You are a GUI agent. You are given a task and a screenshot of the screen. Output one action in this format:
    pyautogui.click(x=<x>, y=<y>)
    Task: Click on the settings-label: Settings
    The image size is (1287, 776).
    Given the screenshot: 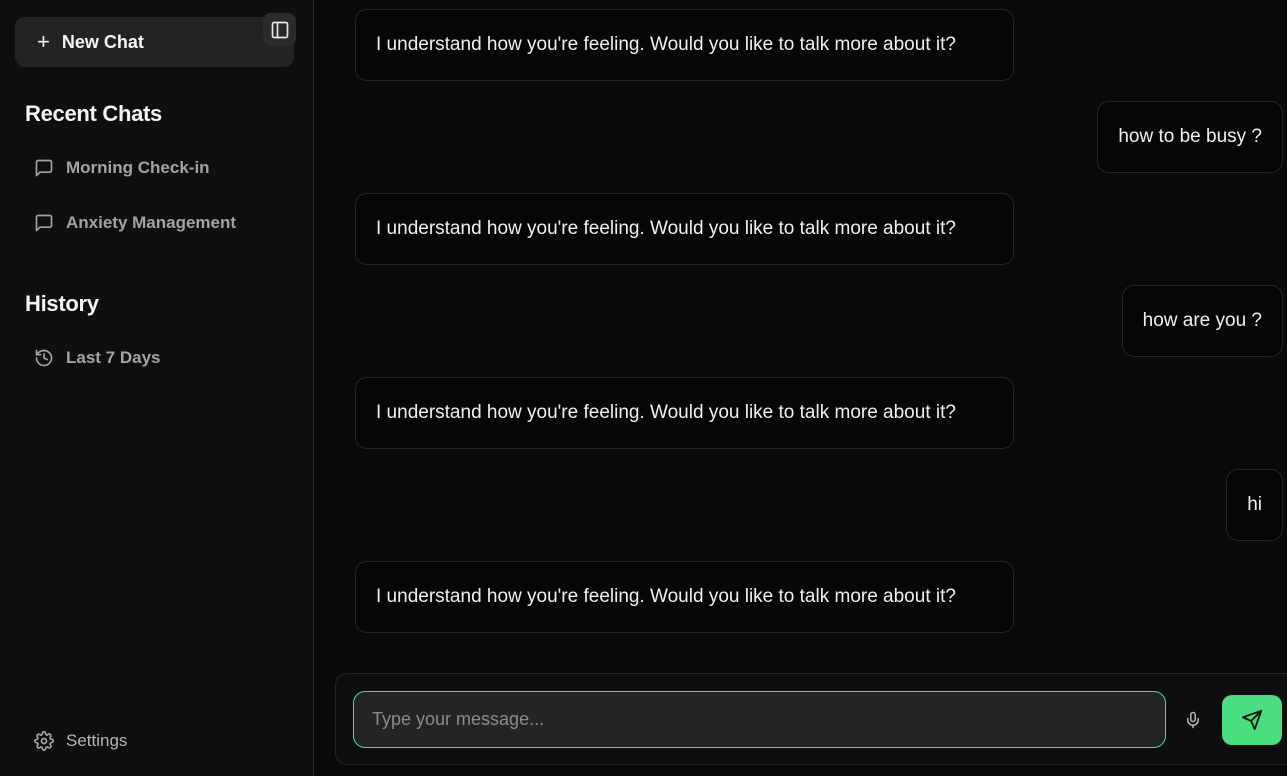 What is the action you would take?
    pyautogui.click(x=97, y=740)
    